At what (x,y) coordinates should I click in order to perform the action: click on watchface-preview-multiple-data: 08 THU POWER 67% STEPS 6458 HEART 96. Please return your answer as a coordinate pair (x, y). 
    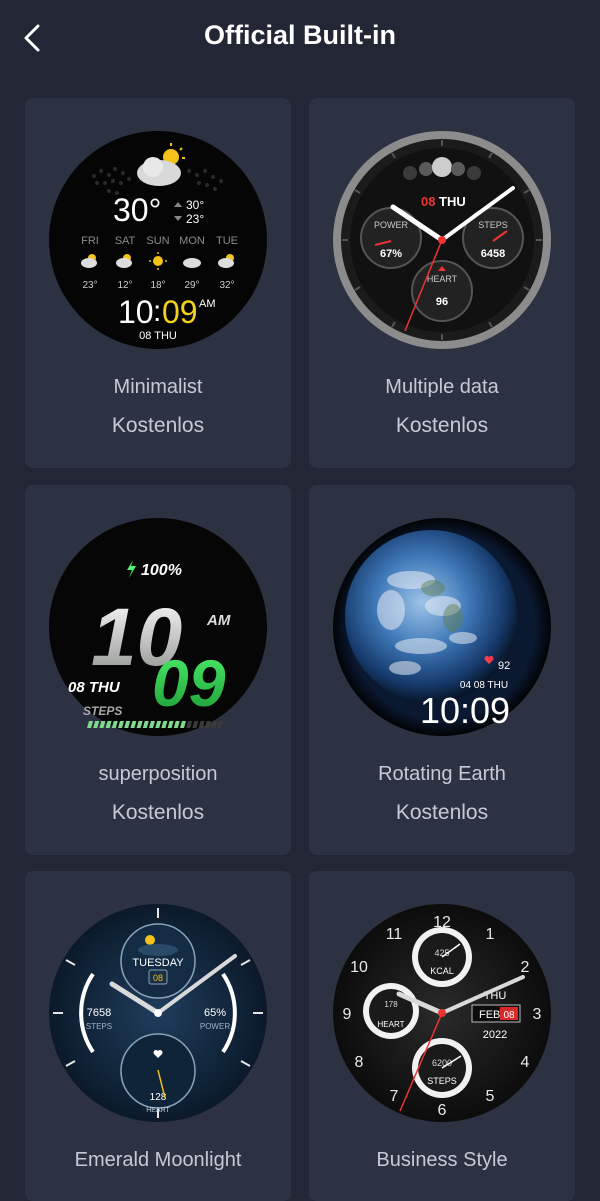
    Looking at the image, I should click on (442, 240).